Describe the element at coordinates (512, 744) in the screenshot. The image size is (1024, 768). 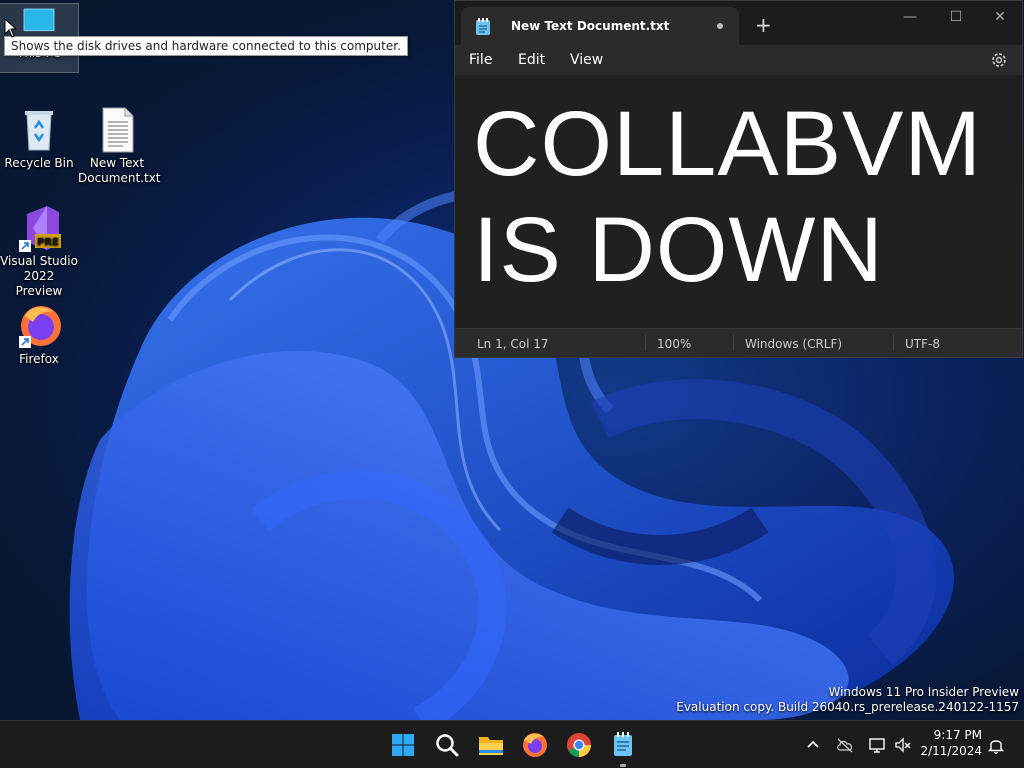
I see `taskbar: 9:17 PM 2/11/2024` at that location.